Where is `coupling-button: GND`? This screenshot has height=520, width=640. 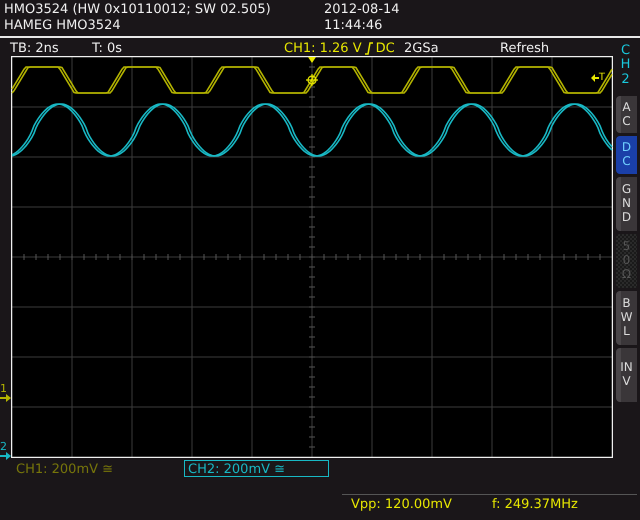 coupling-button: GND is located at coordinates (626, 204).